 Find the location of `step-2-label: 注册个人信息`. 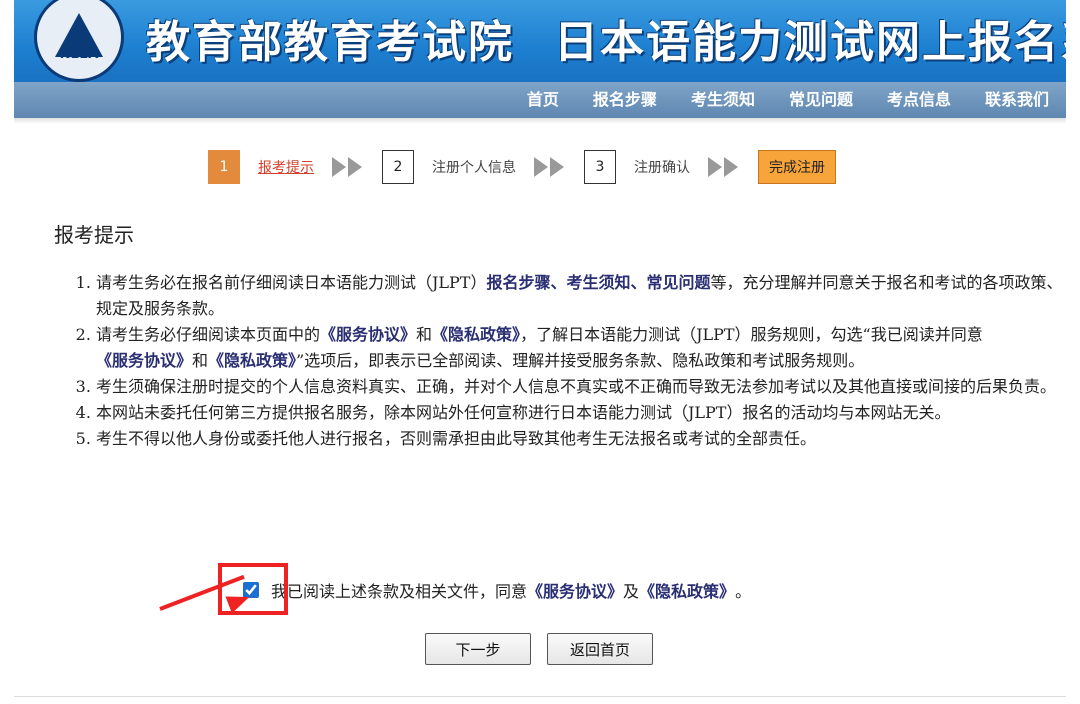

step-2-label: 注册个人信息 is located at coordinates (474, 168).